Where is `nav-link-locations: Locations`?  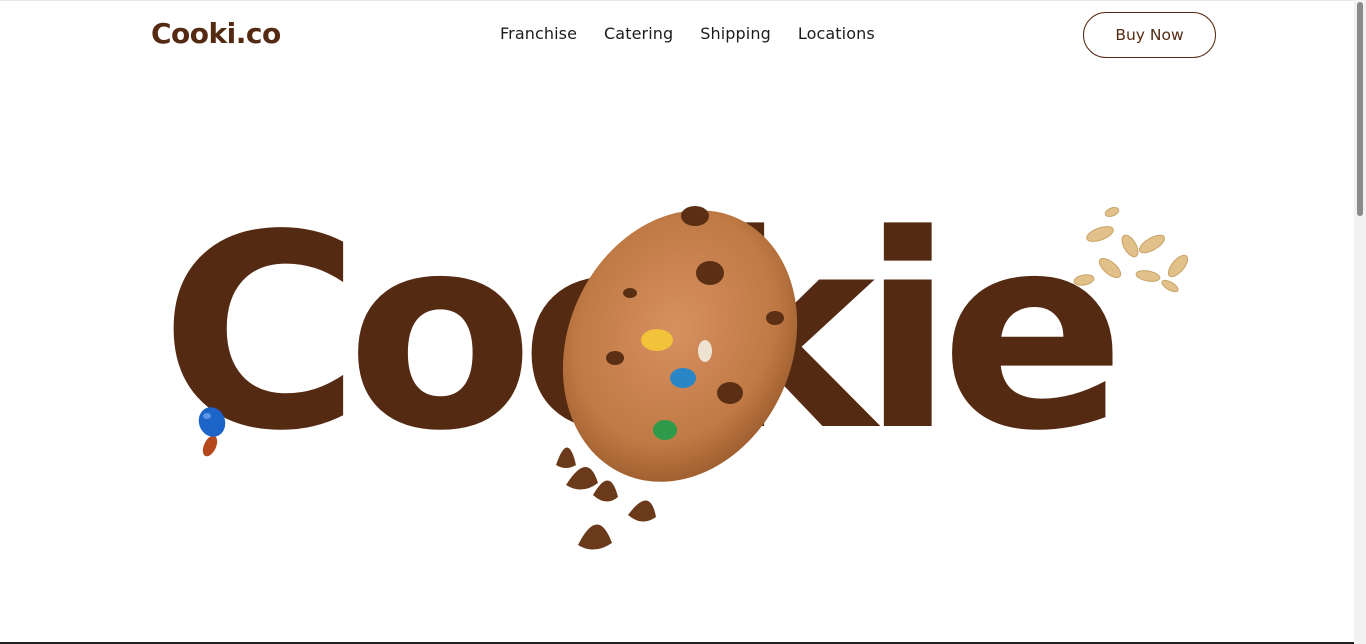
nav-link-locations: Locations is located at coordinates (836, 33).